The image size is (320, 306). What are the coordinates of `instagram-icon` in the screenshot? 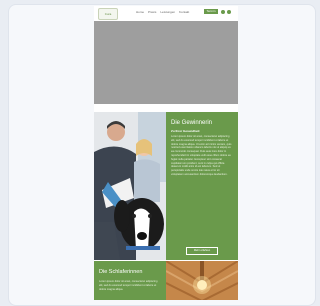 It's located at (229, 12).